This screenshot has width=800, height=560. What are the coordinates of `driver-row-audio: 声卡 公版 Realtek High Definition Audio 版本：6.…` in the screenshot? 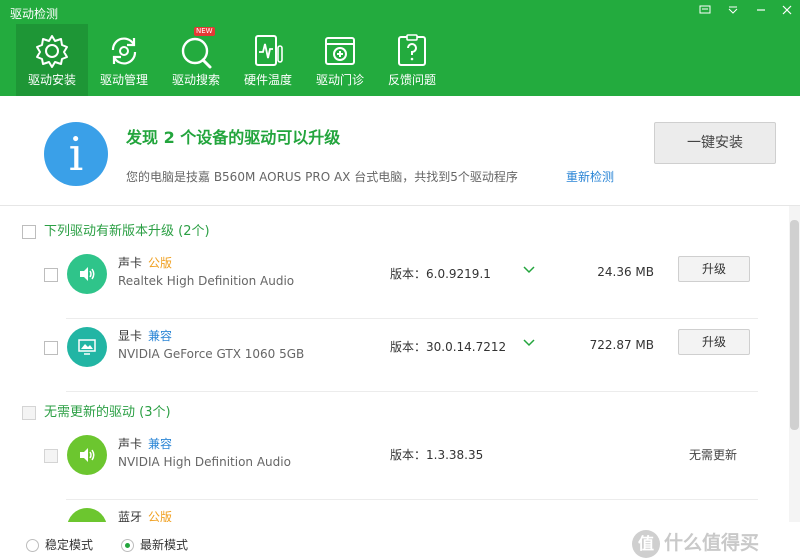 It's located at (394, 282).